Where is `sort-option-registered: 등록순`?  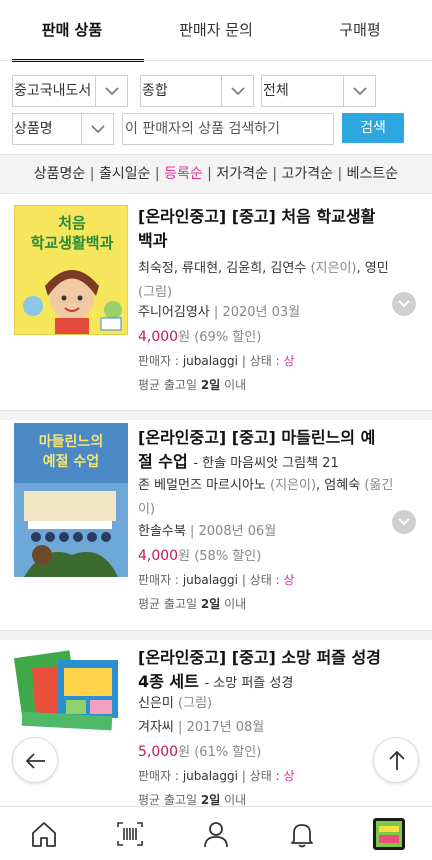 sort-option-registered: 등록순 is located at coordinates (183, 174).